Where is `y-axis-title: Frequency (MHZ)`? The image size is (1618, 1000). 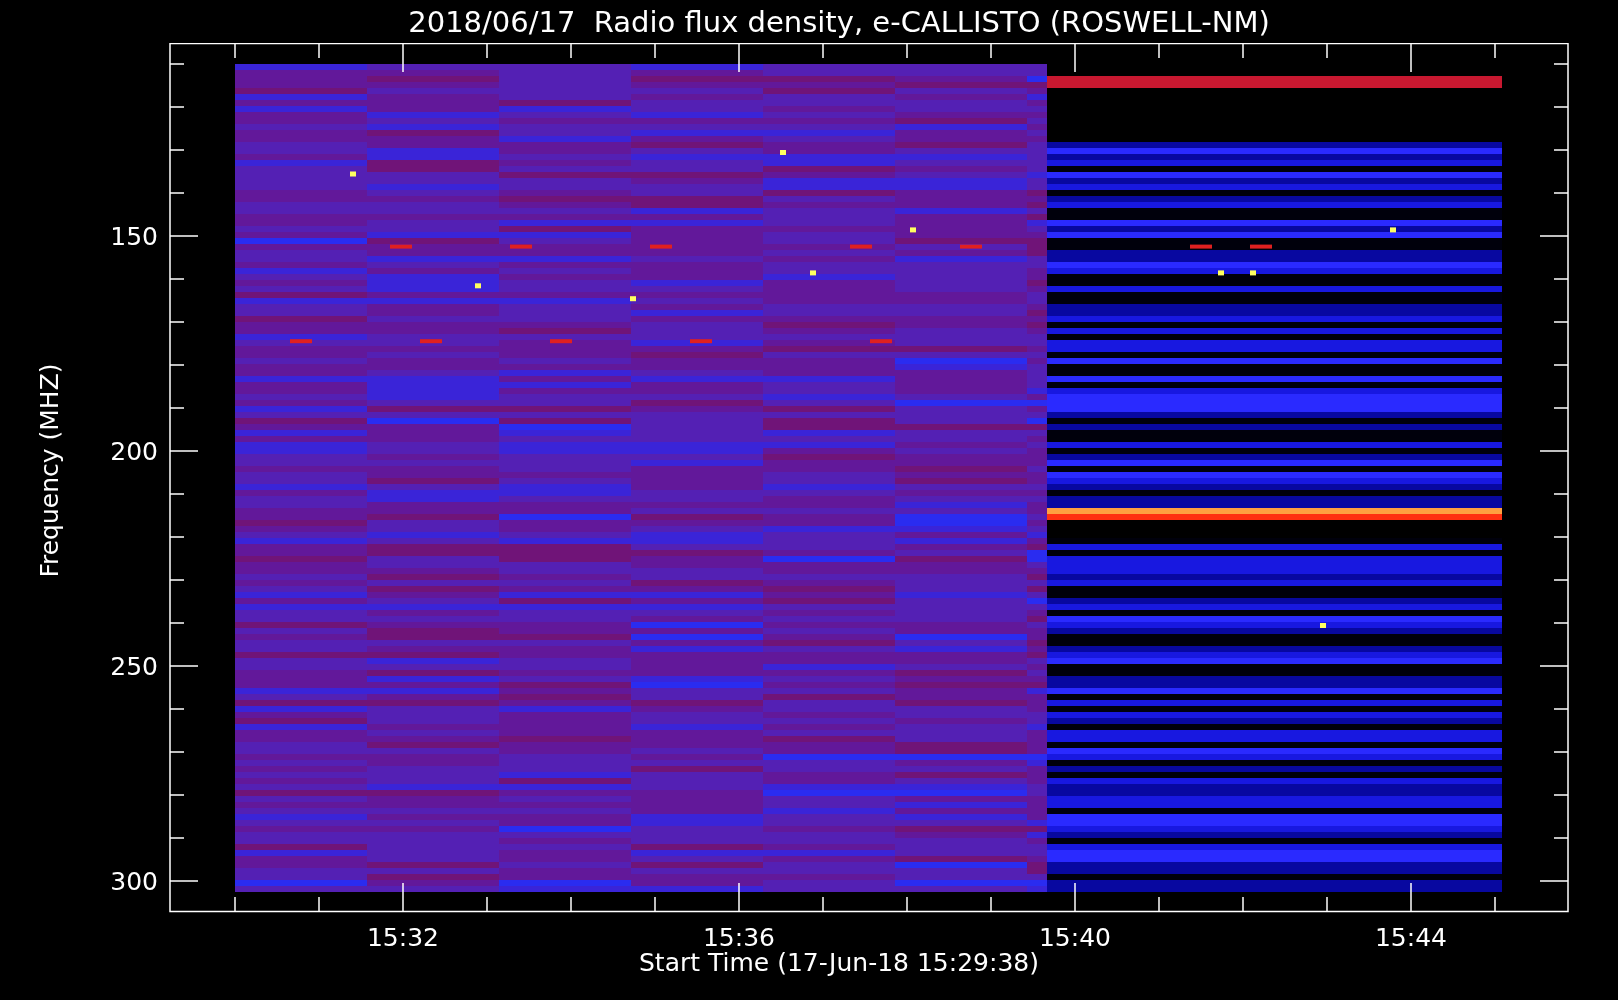 y-axis-title: Frequency (MHZ) is located at coordinates (49, 470).